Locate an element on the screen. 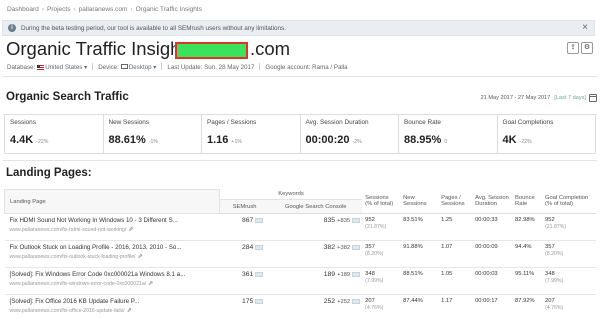  date-range: 21 May 2017 - 27 May 2017 [Last 7 days] is located at coordinates (533, 98).